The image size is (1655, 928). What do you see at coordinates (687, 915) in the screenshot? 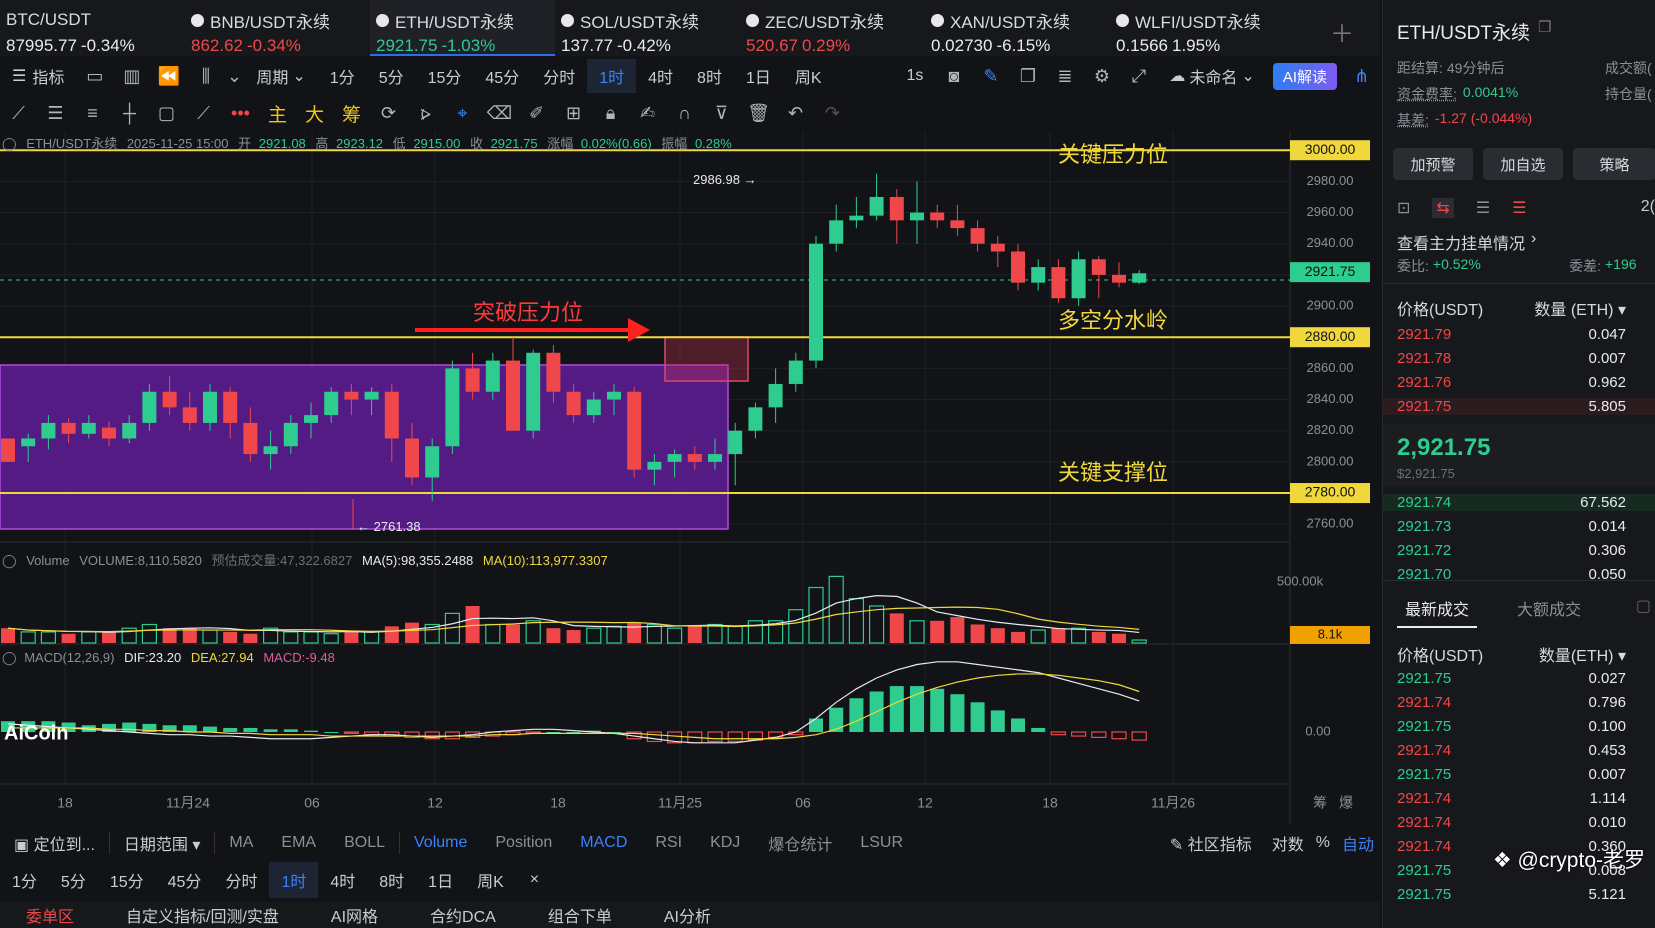
I see `bottom-panel-tab: AI分析` at bounding box center [687, 915].